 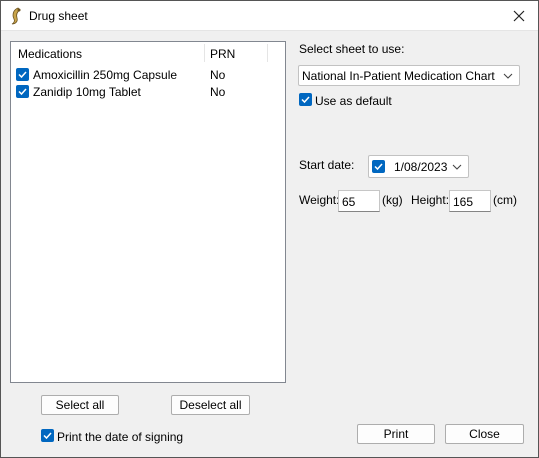 What do you see at coordinates (50, 54) in the screenshot?
I see `column-header-medications: Medications` at bounding box center [50, 54].